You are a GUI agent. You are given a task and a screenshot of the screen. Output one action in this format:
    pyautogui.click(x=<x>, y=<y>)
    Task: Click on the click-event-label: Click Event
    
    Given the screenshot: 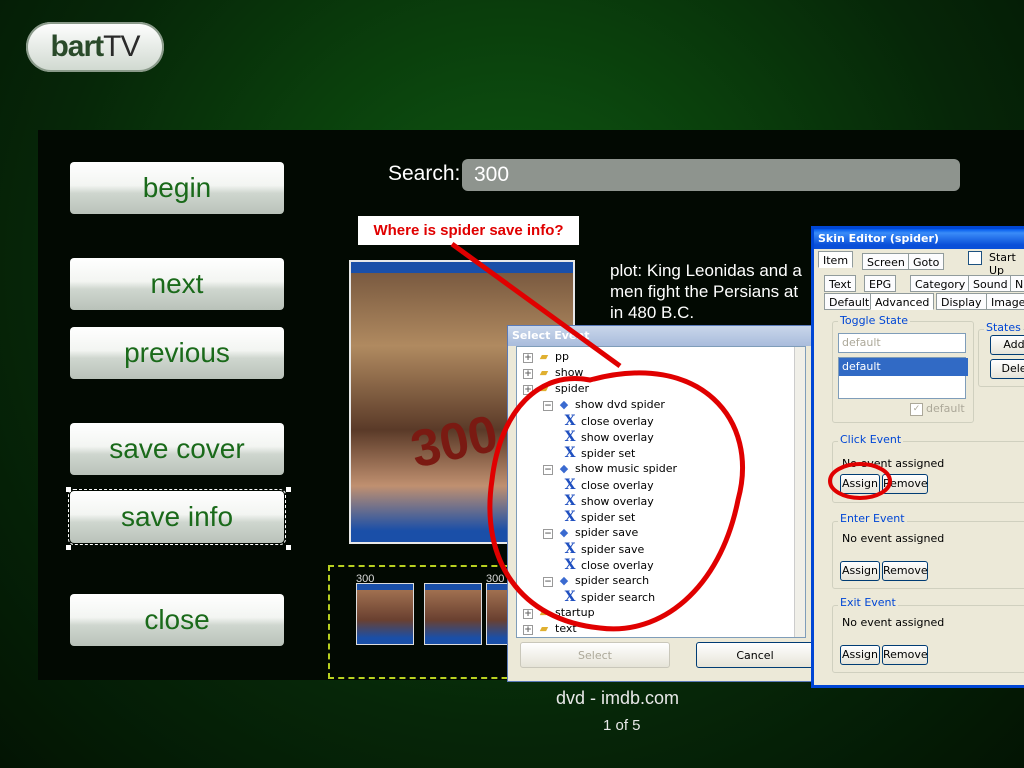 What is the action you would take?
    pyautogui.click(x=871, y=439)
    